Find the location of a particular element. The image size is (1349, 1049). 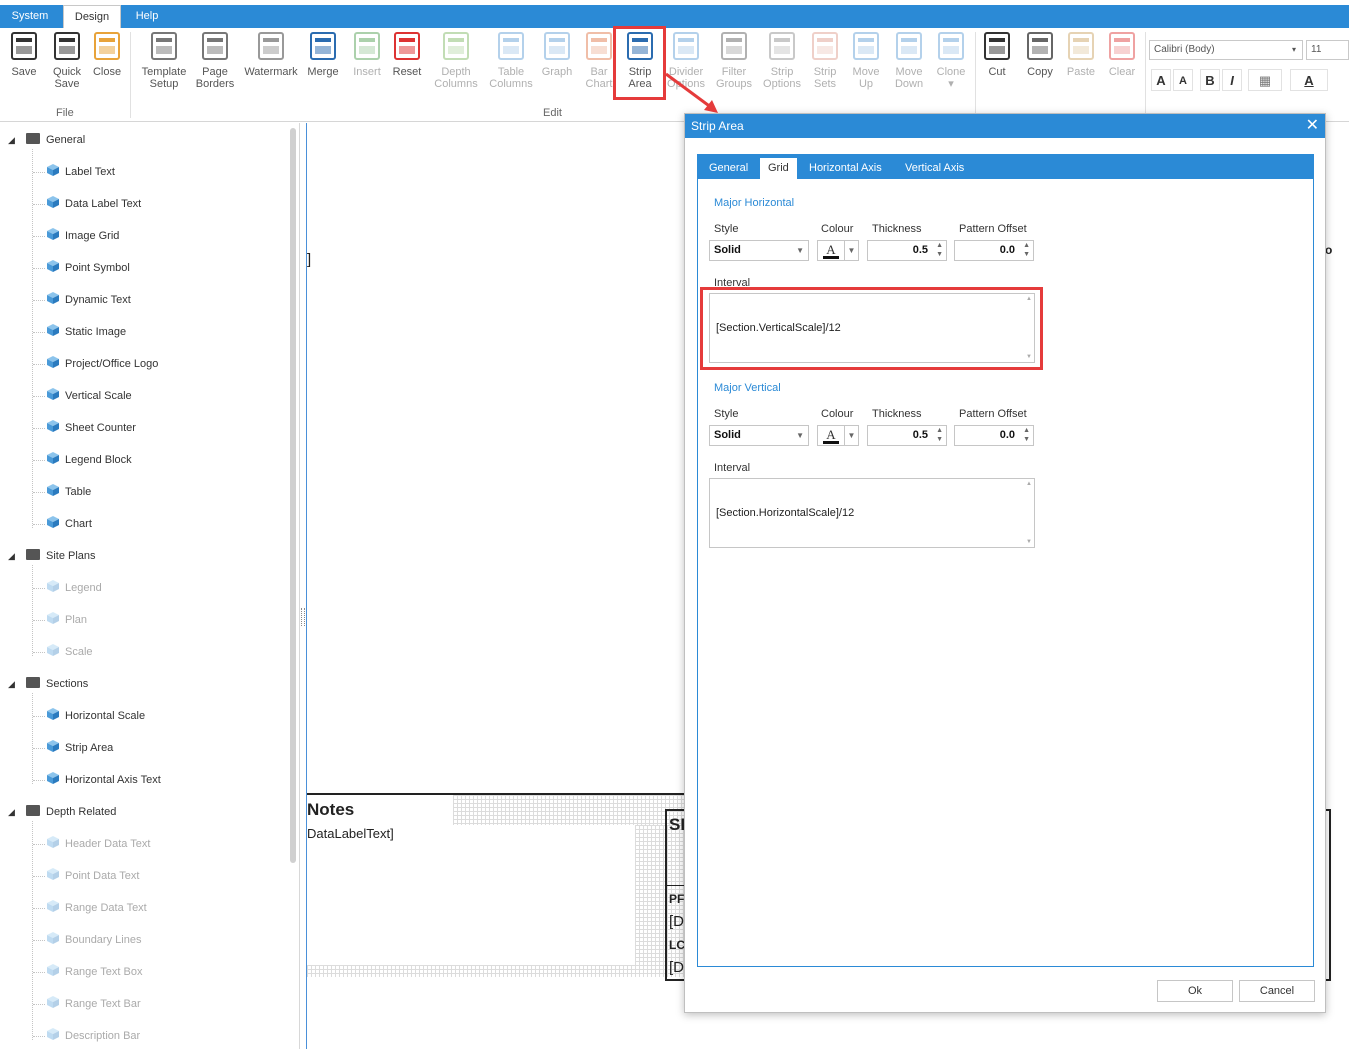

mv-interval-input: [Section.HorizontalScale]/12 ▲ ▼ is located at coordinates (872, 513).